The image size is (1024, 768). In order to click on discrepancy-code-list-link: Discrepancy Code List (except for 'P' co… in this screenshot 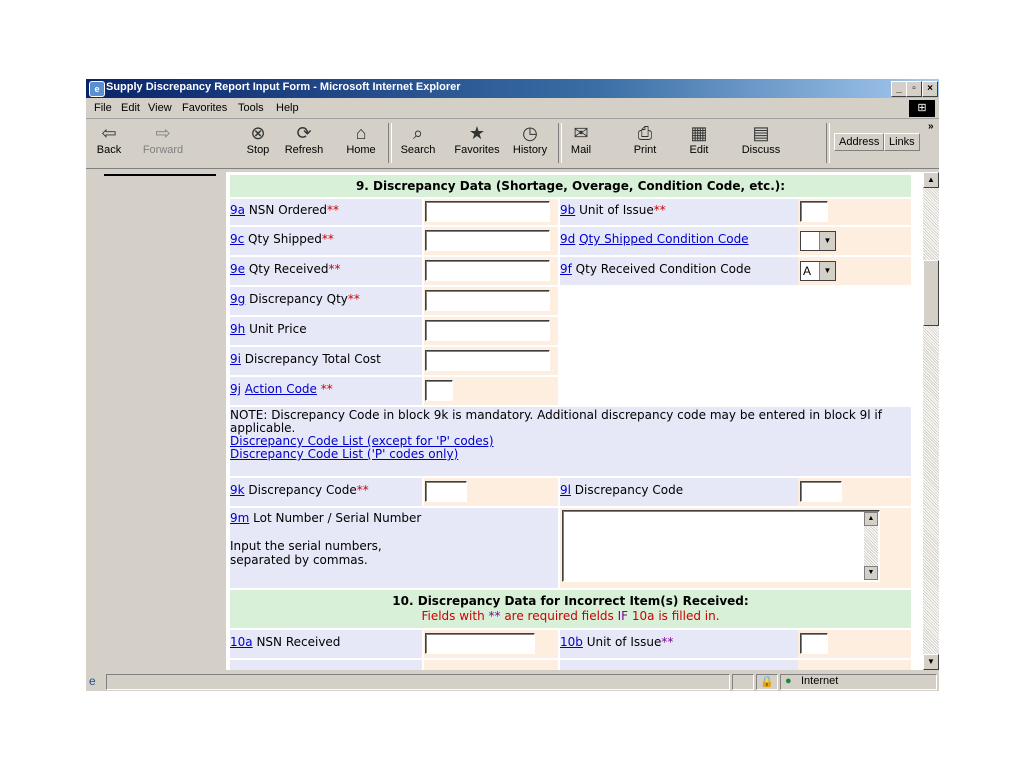, I will do `click(362, 441)`.